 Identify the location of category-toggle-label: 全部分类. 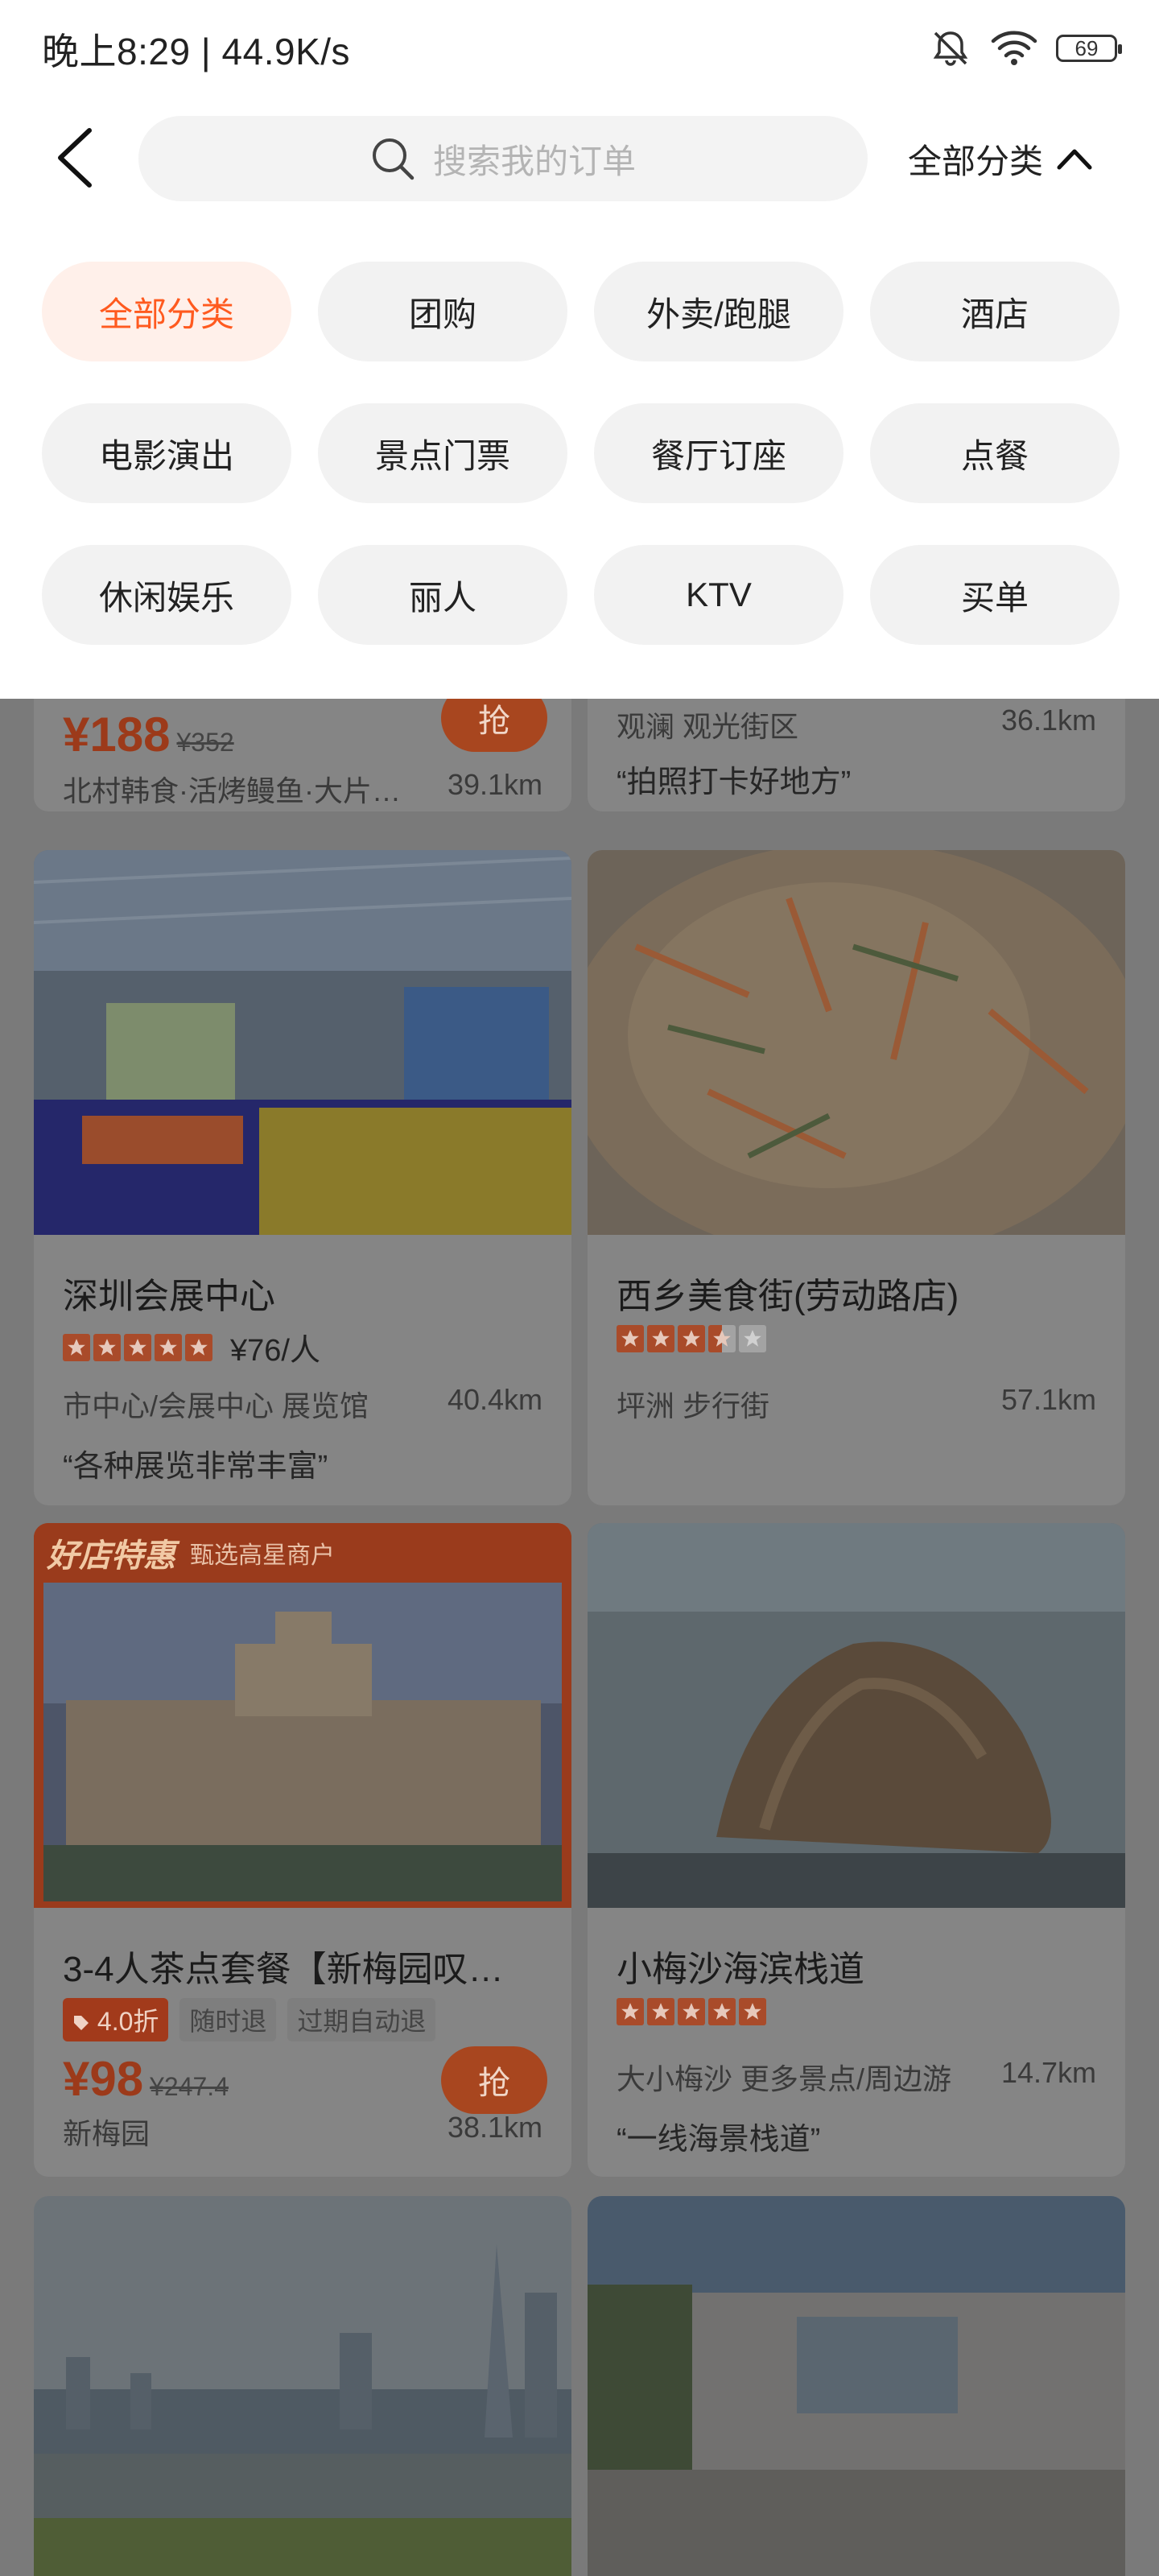
(976, 161).